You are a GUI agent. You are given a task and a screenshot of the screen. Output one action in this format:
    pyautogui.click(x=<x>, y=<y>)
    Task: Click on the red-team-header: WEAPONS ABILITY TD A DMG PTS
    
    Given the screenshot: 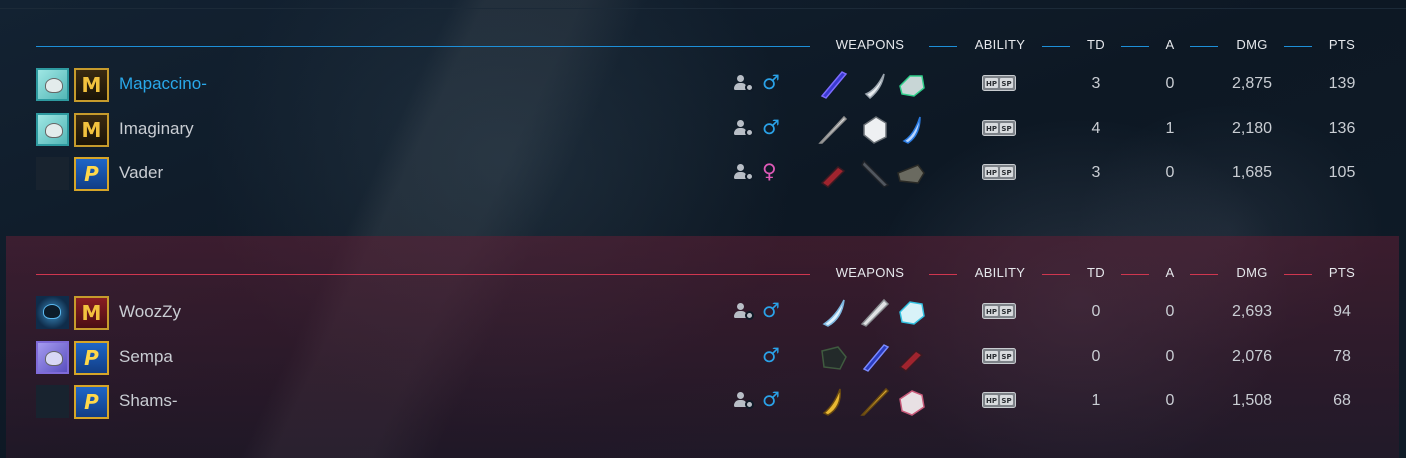 What is the action you would take?
    pyautogui.click(x=702, y=274)
    